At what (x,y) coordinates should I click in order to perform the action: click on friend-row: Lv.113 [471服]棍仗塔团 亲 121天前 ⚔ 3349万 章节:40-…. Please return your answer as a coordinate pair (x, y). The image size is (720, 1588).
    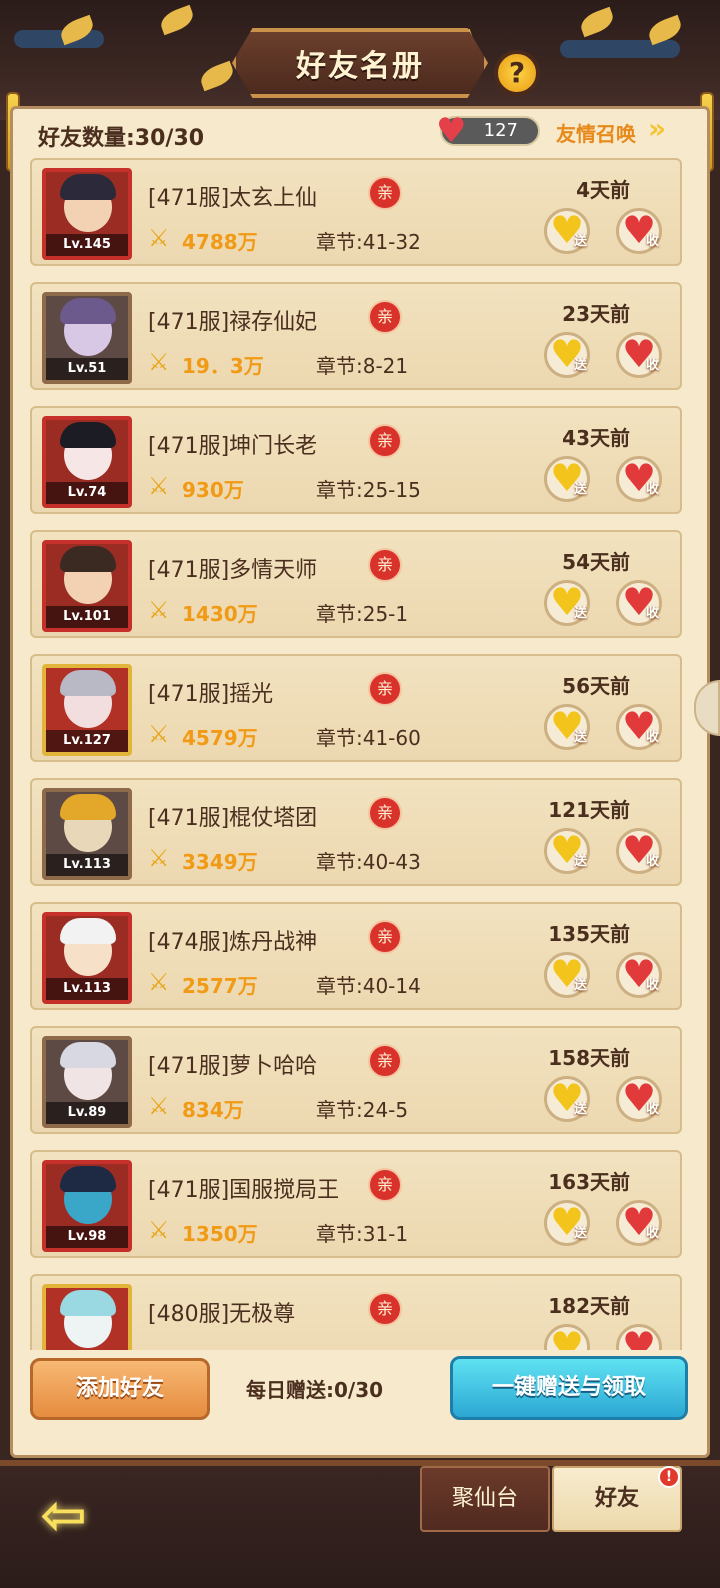
    Looking at the image, I should click on (356, 832).